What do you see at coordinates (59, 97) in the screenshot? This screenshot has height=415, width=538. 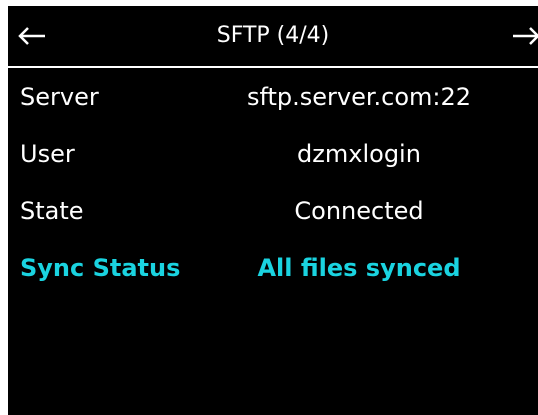 I see `server-label: Server` at bounding box center [59, 97].